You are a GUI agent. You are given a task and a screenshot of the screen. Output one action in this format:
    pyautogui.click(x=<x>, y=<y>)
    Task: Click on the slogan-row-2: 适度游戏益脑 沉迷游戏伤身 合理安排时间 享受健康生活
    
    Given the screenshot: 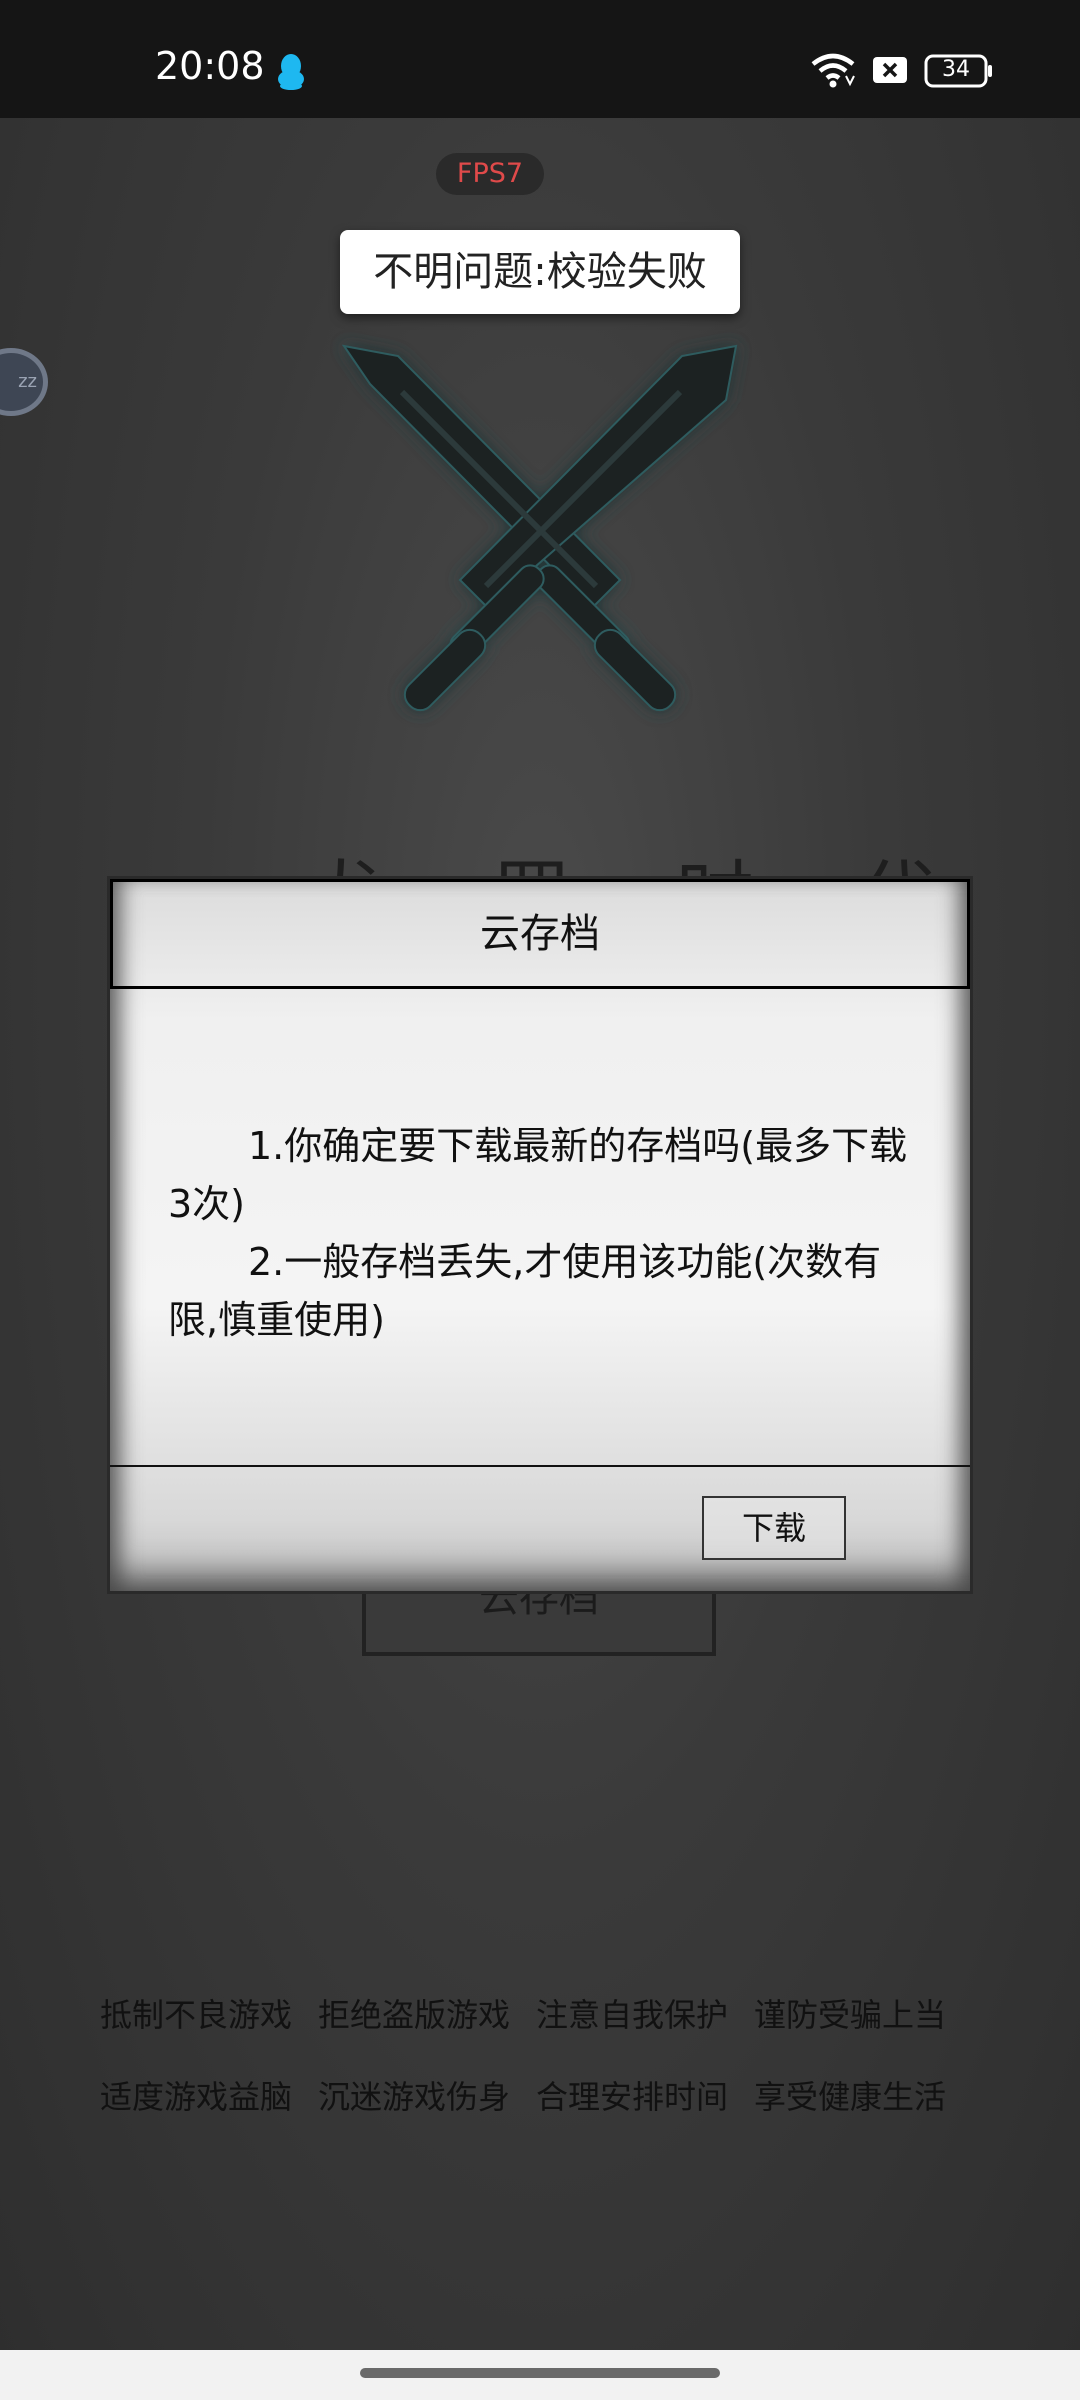 What is the action you would take?
    pyautogui.click(x=540, y=2095)
    